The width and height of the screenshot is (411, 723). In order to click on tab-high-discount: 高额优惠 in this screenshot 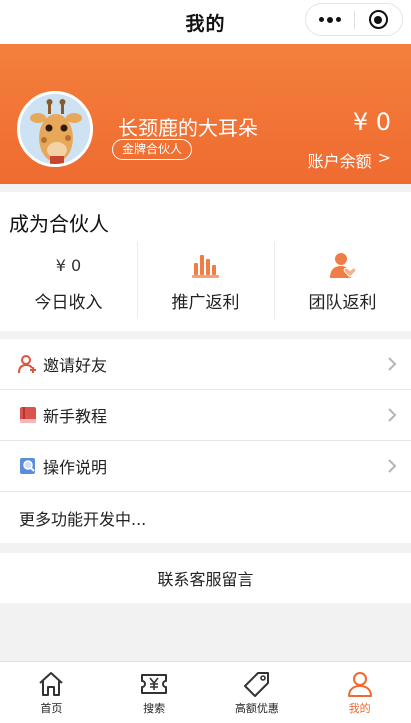, I will do `click(257, 692)`.